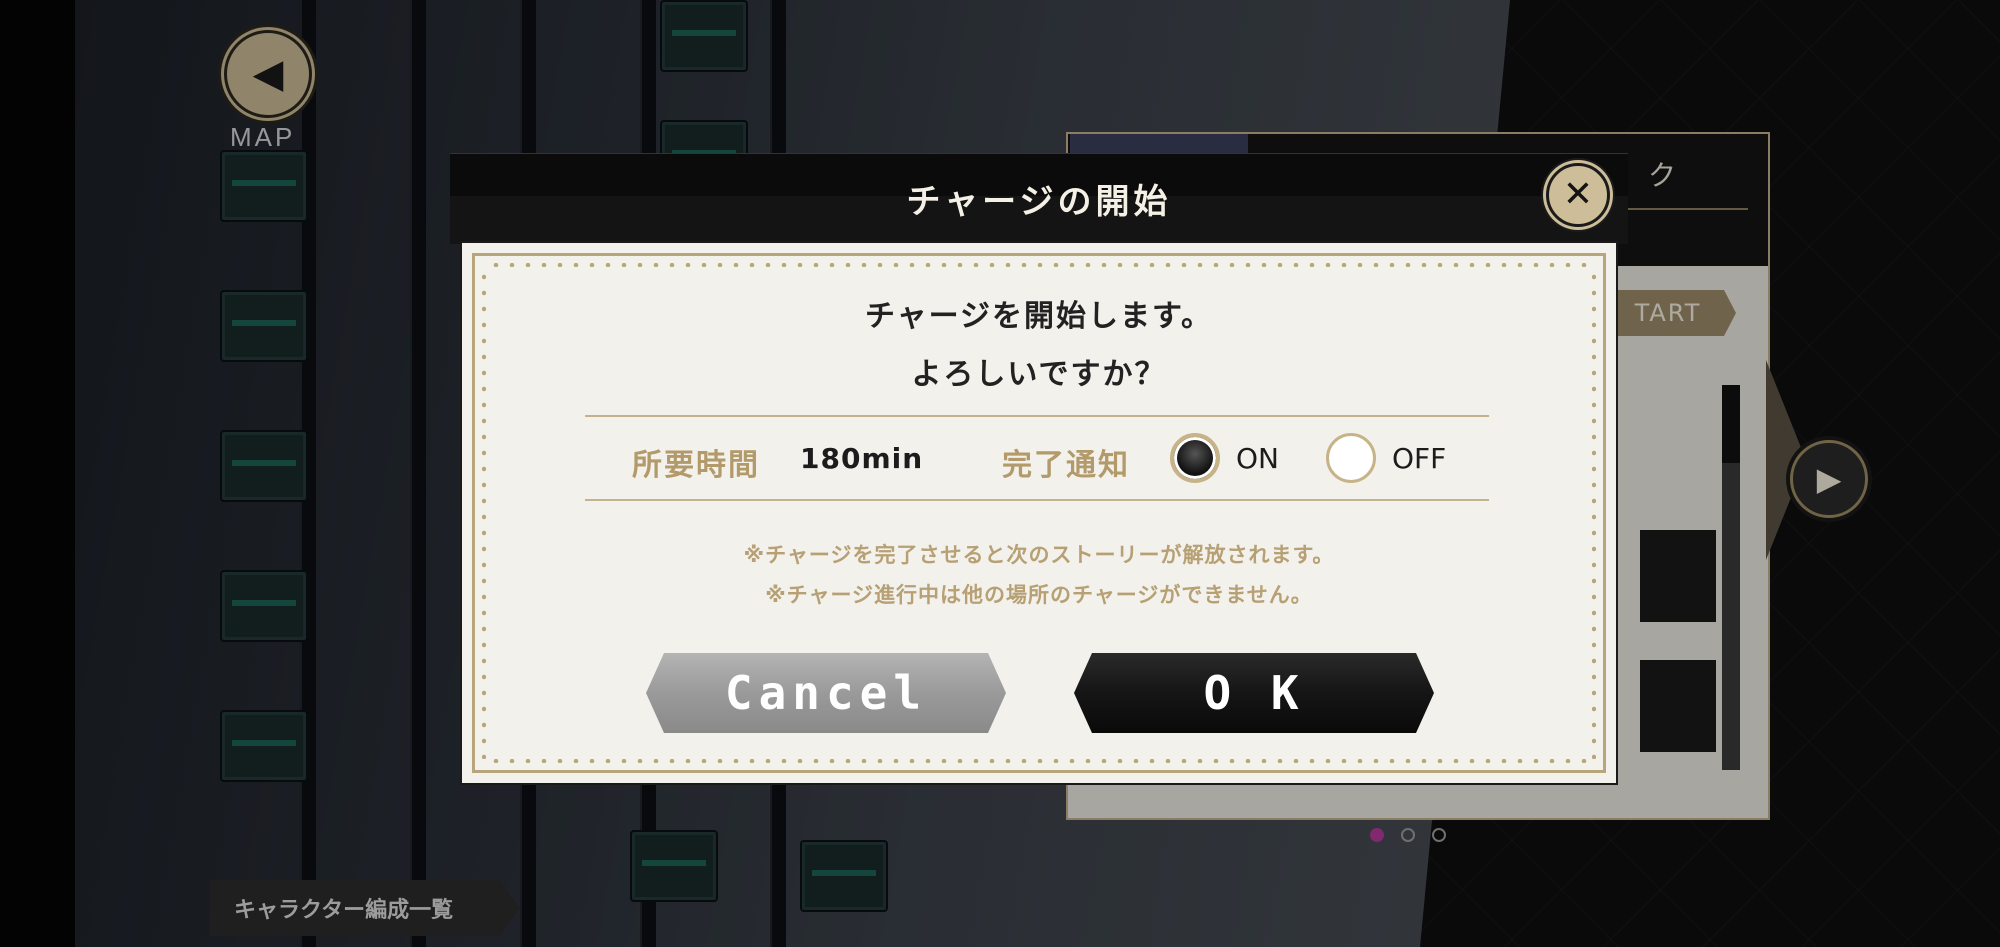 This screenshot has height=947, width=2000. What do you see at coordinates (1254, 693) in the screenshot?
I see `ok-button: O K` at bounding box center [1254, 693].